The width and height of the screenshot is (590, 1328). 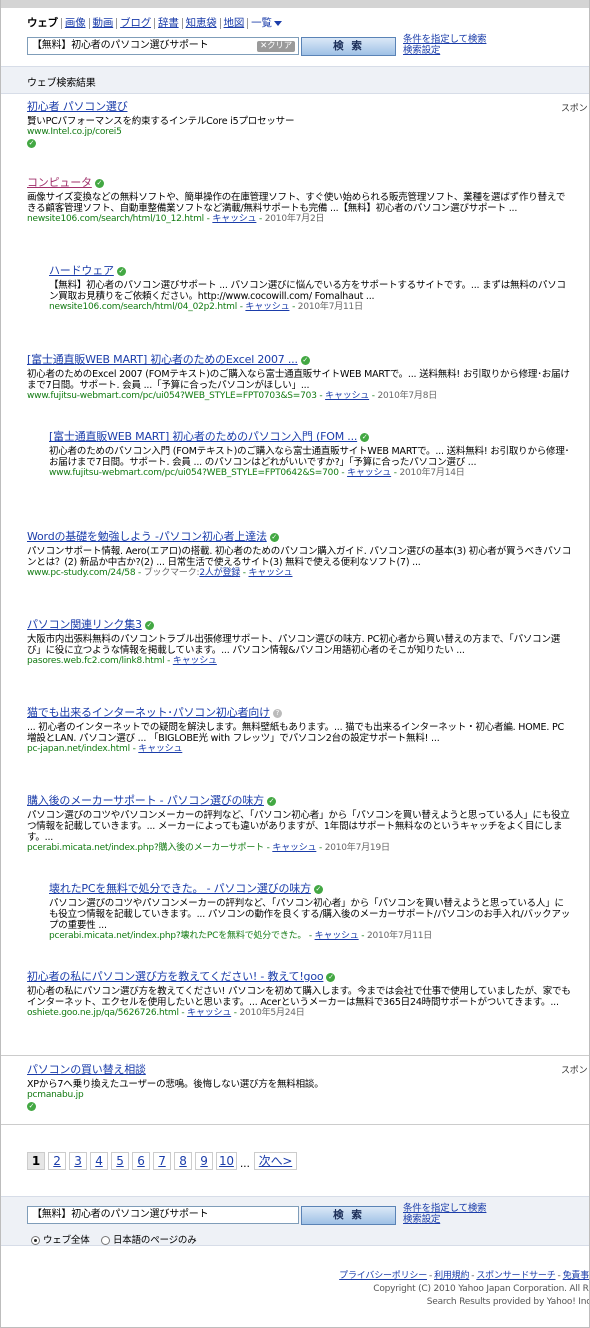 I want to click on tab-blog: ブログ, so click(x=136, y=23).